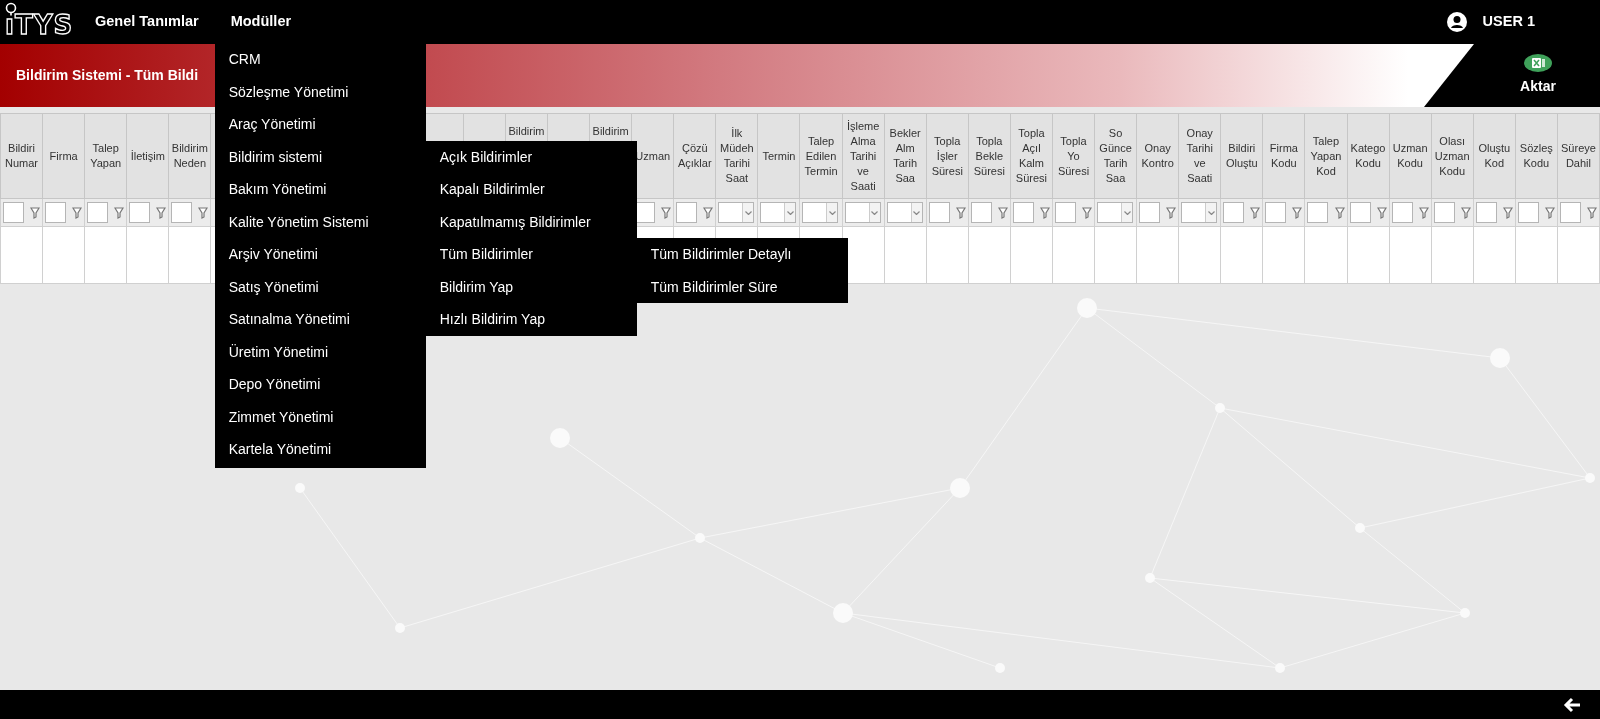 This screenshot has height=719, width=1600. I want to click on menu-item: Arşiv Yönetimi, so click(320, 254).